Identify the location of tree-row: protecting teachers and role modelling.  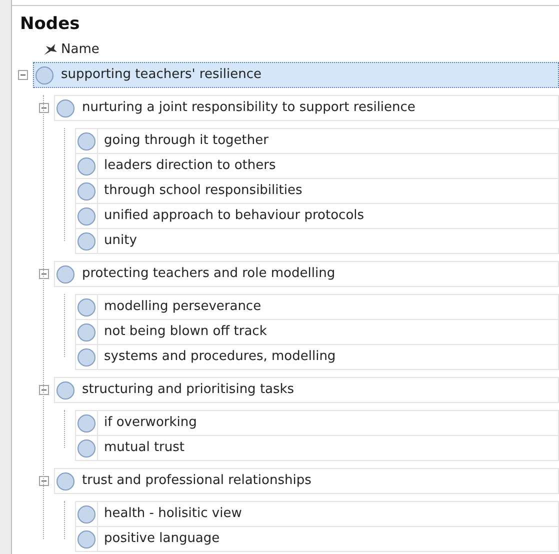
(306, 274).